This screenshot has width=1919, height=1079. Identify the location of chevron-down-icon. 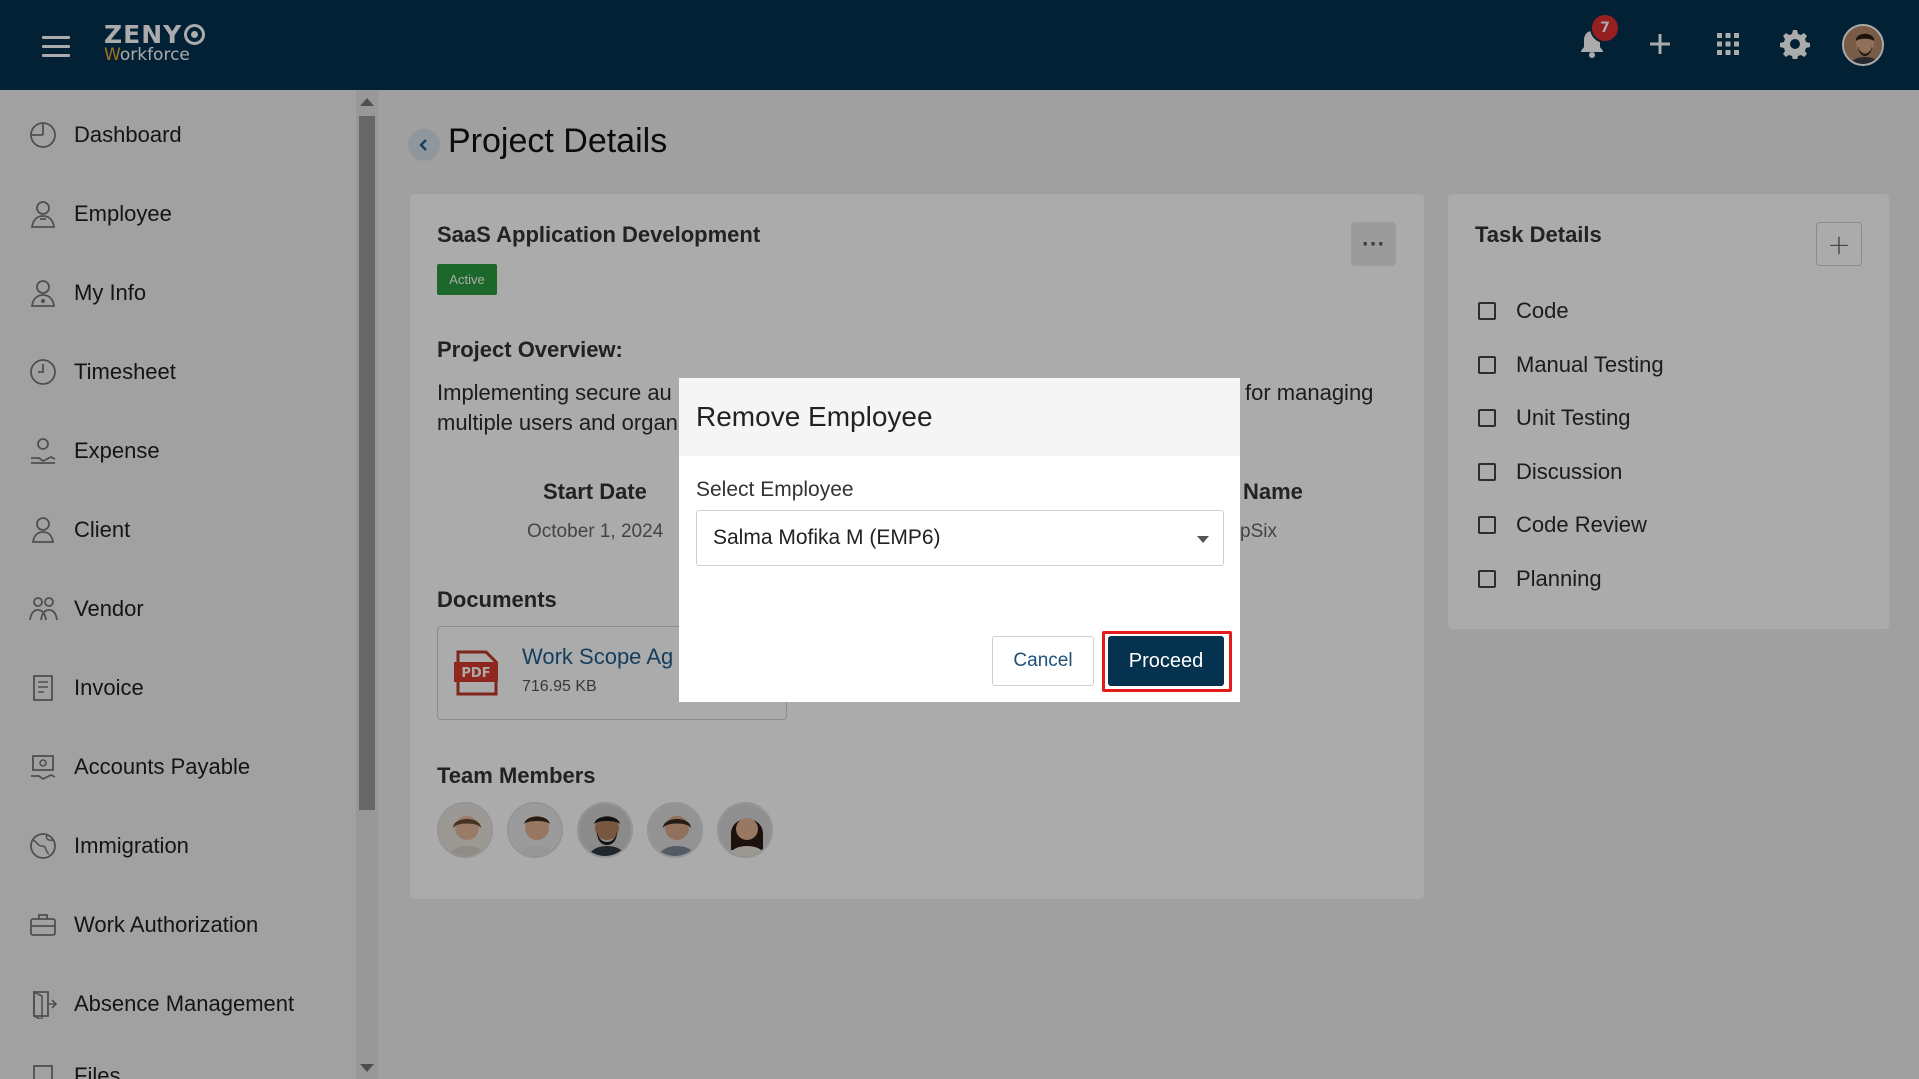
(1203, 539).